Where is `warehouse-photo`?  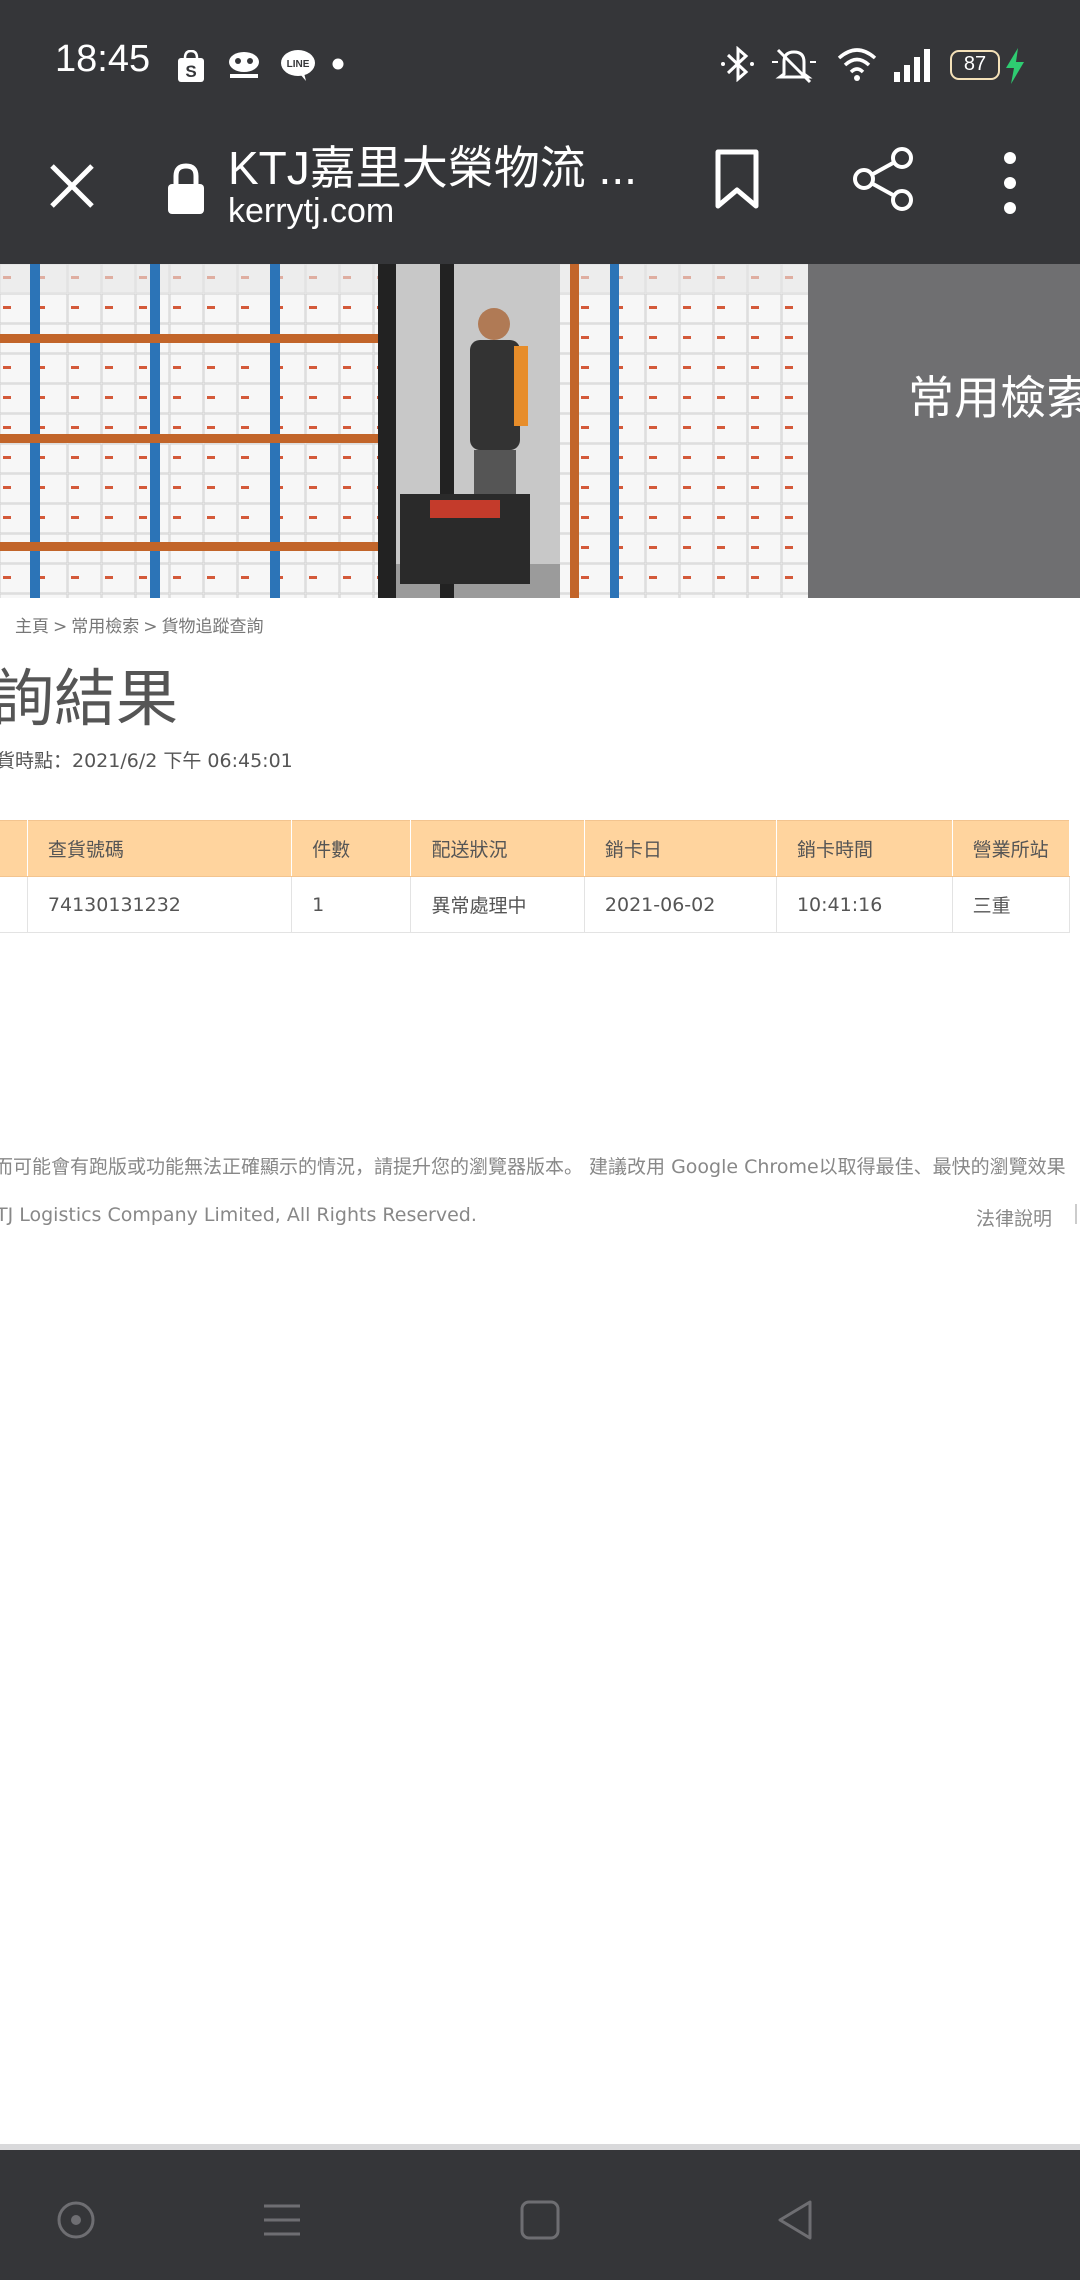
warehouse-photo is located at coordinates (404, 431).